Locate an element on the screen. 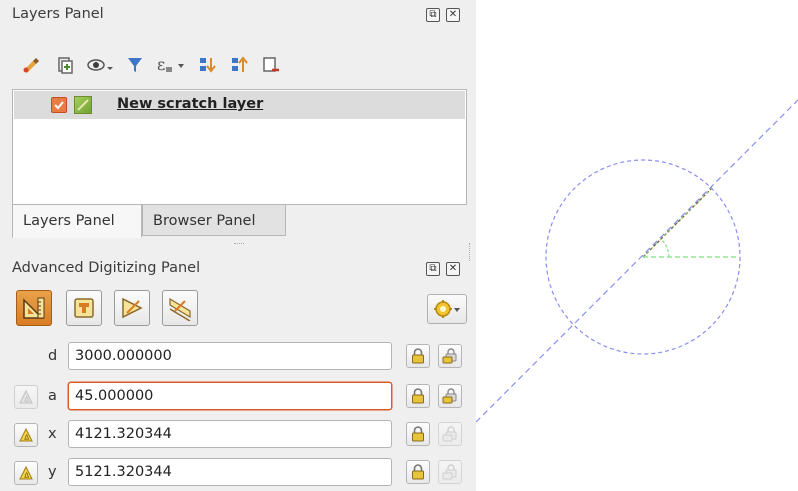 This screenshot has height=491, width=798. parallel-button is located at coordinates (132, 308).